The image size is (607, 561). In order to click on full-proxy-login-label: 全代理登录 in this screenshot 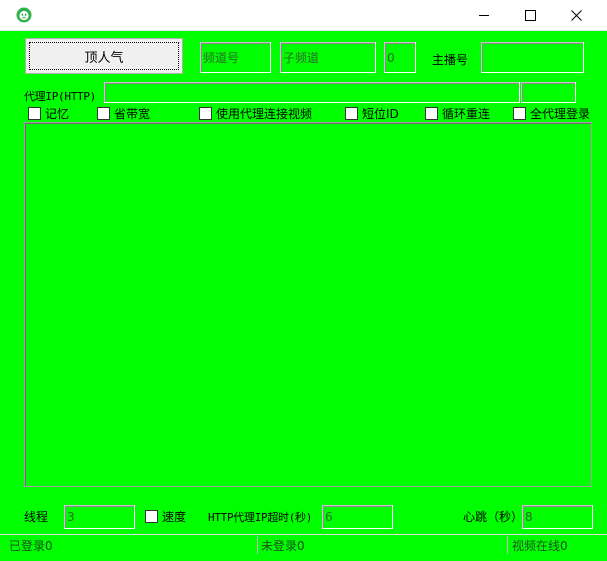, I will do `click(560, 114)`.